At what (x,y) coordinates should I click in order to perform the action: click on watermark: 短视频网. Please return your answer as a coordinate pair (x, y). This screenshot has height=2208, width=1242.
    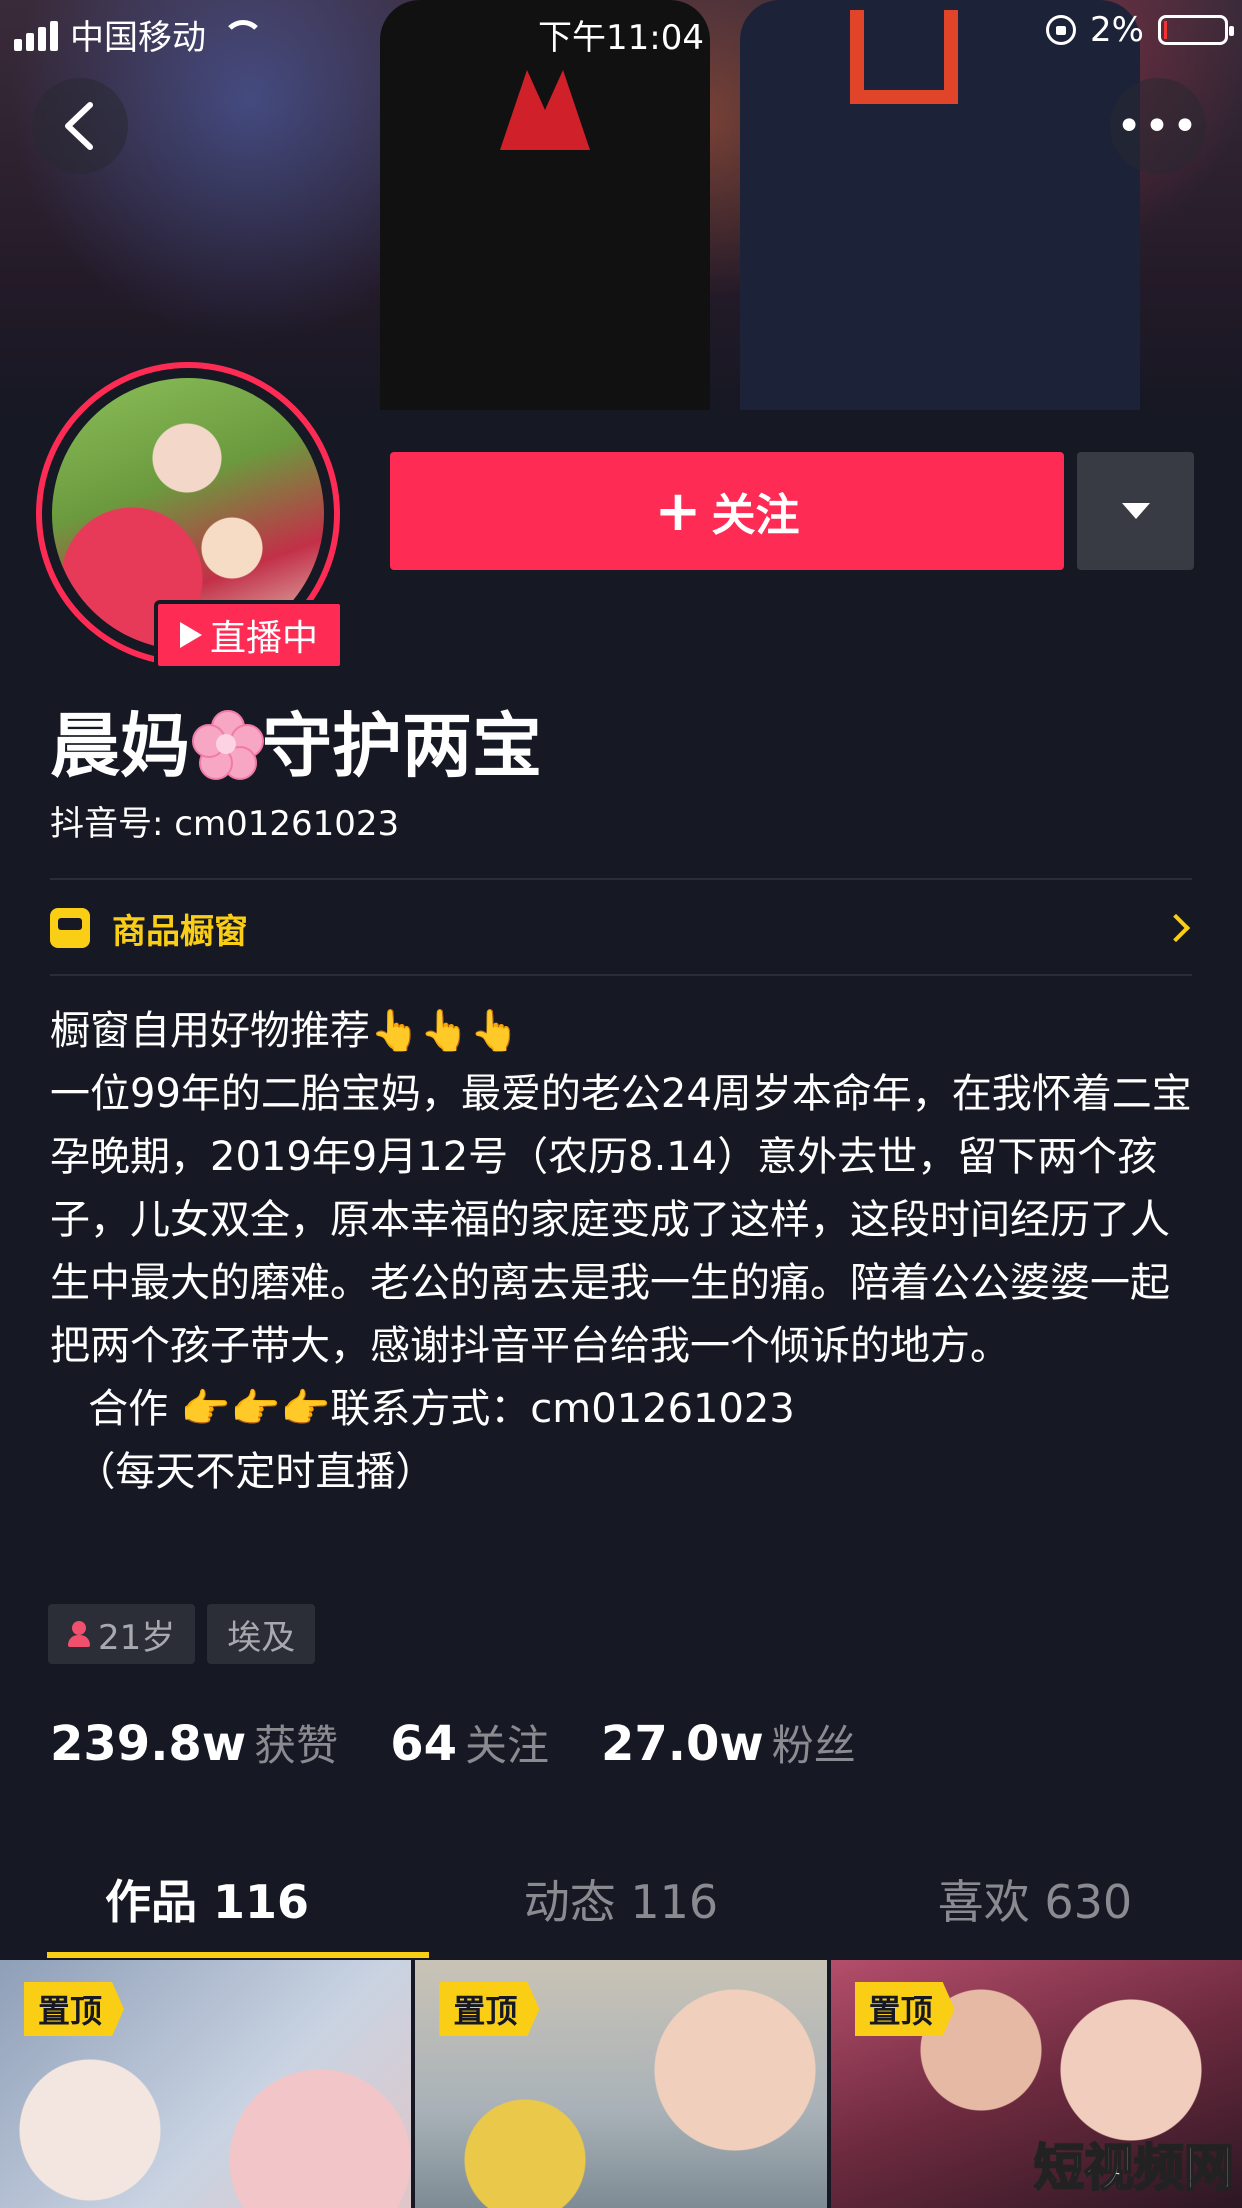
    Looking at the image, I should click on (1134, 2168).